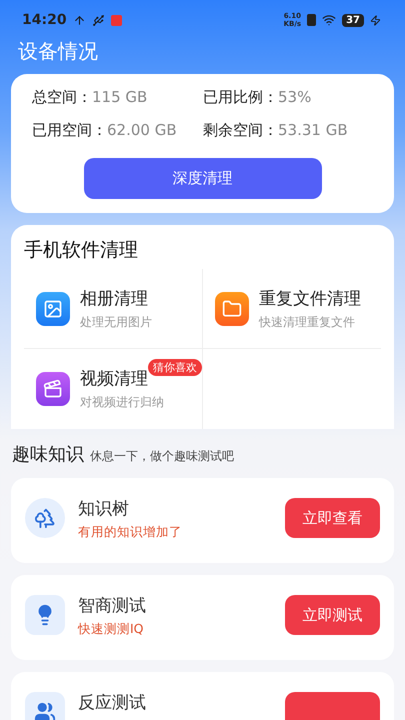  I want to click on quiz-title: 反应测试, so click(112, 703).